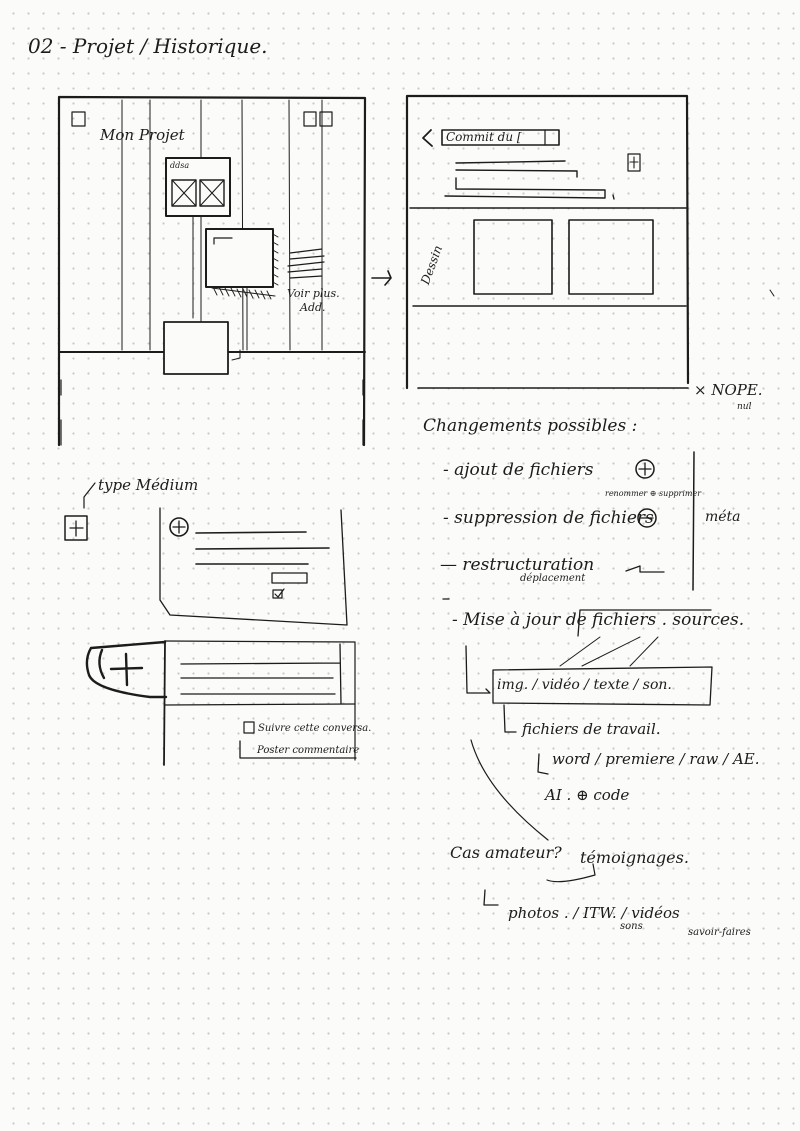  What do you see at coordinates (289, 578) in the screenshot?
I see `submit-button-sketch` at bounding box center [289, 578].